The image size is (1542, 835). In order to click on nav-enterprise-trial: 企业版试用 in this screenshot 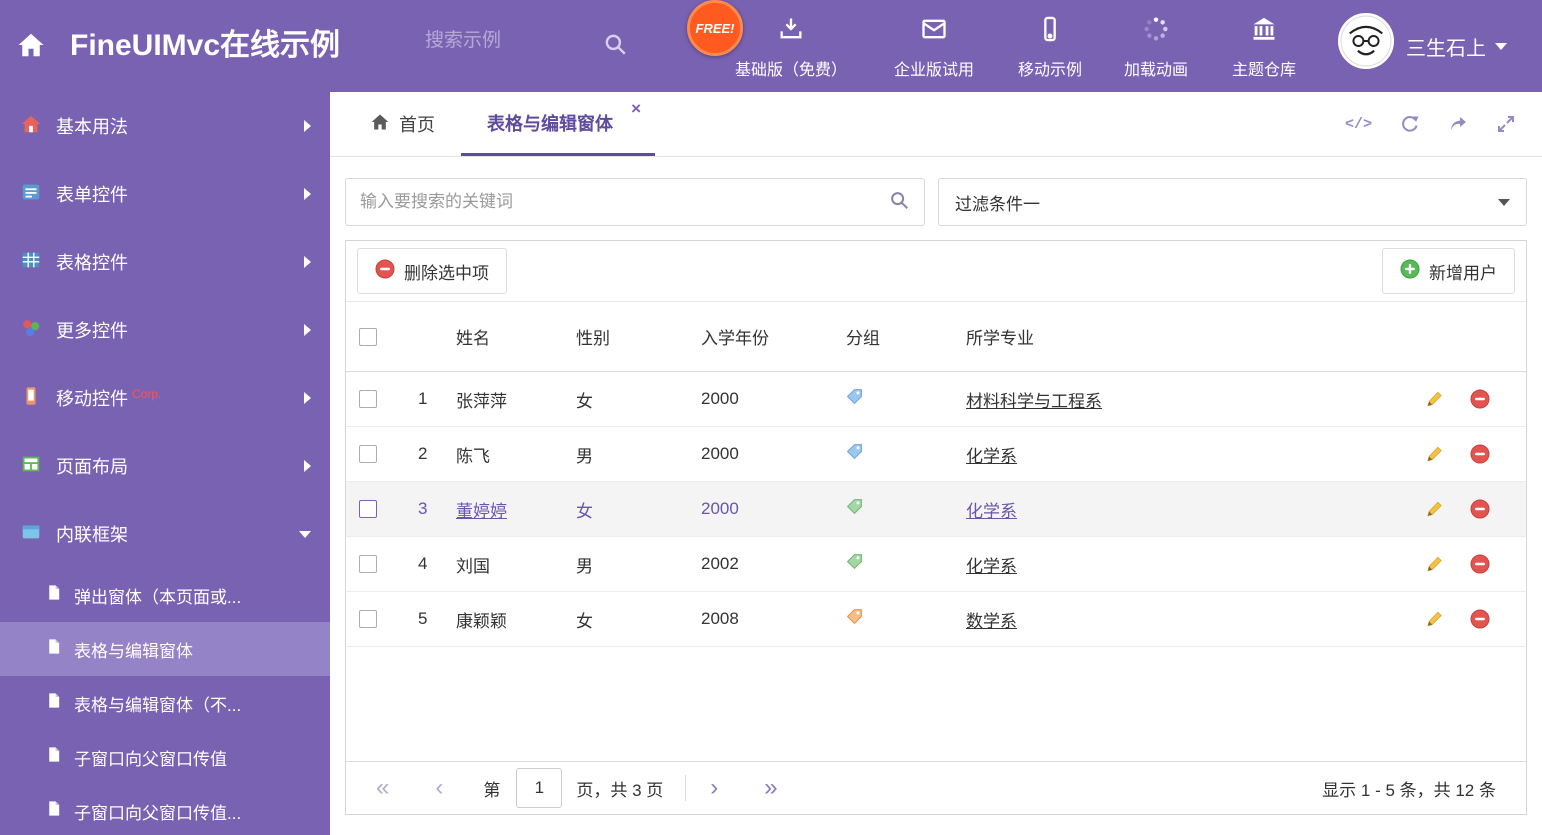, I will do `click(934, 47)`.